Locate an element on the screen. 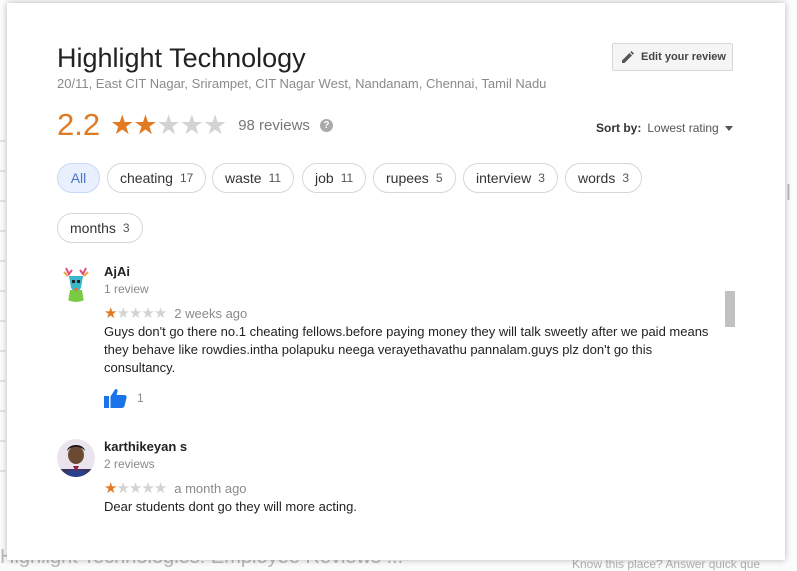 The height and width of the screenshot is (571, 797). chip-cheating: cheating 17 is located at coordinates (157, 178).